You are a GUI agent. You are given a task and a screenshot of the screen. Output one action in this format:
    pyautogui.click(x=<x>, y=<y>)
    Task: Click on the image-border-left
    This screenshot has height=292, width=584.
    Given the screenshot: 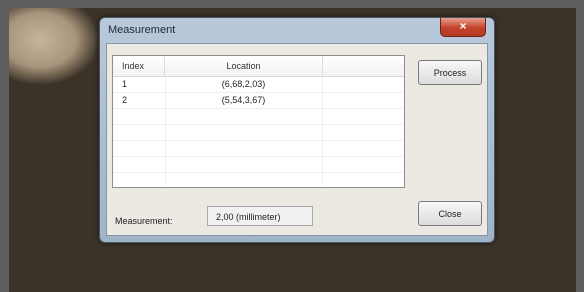 What is the action you would take?
    pyautogui.click(x=4, y=146)
    